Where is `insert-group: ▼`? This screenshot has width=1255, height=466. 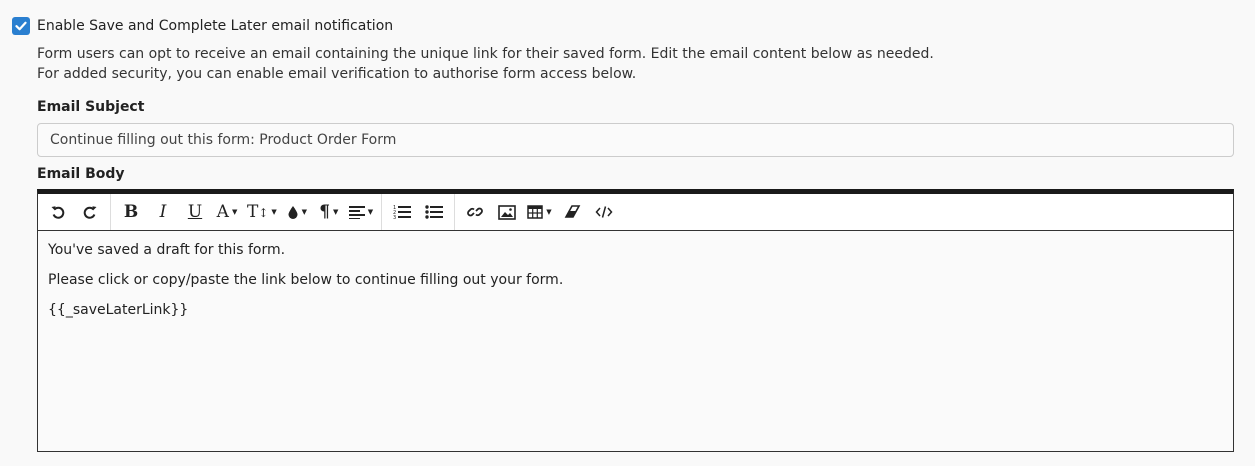
insert-group: ▼ is located at coordinates (539, 212).